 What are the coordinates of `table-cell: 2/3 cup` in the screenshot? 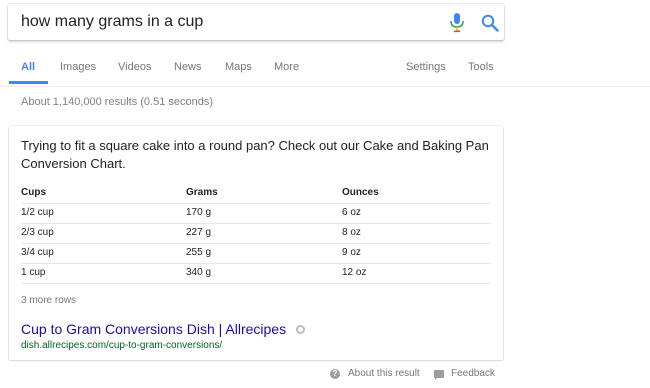 It's located at (37, 232).